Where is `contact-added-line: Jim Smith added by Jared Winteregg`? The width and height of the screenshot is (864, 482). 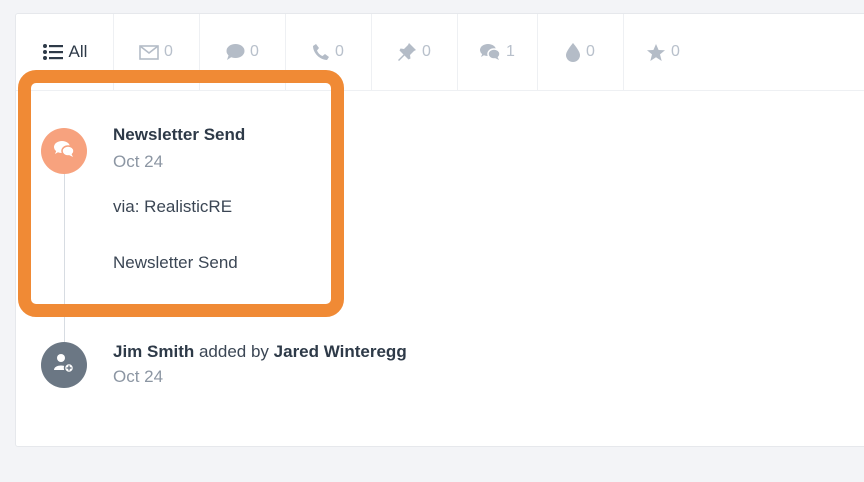 contact-added-line: Jim Smith added by Jared Winteregg is located at coordinates (260, 352).